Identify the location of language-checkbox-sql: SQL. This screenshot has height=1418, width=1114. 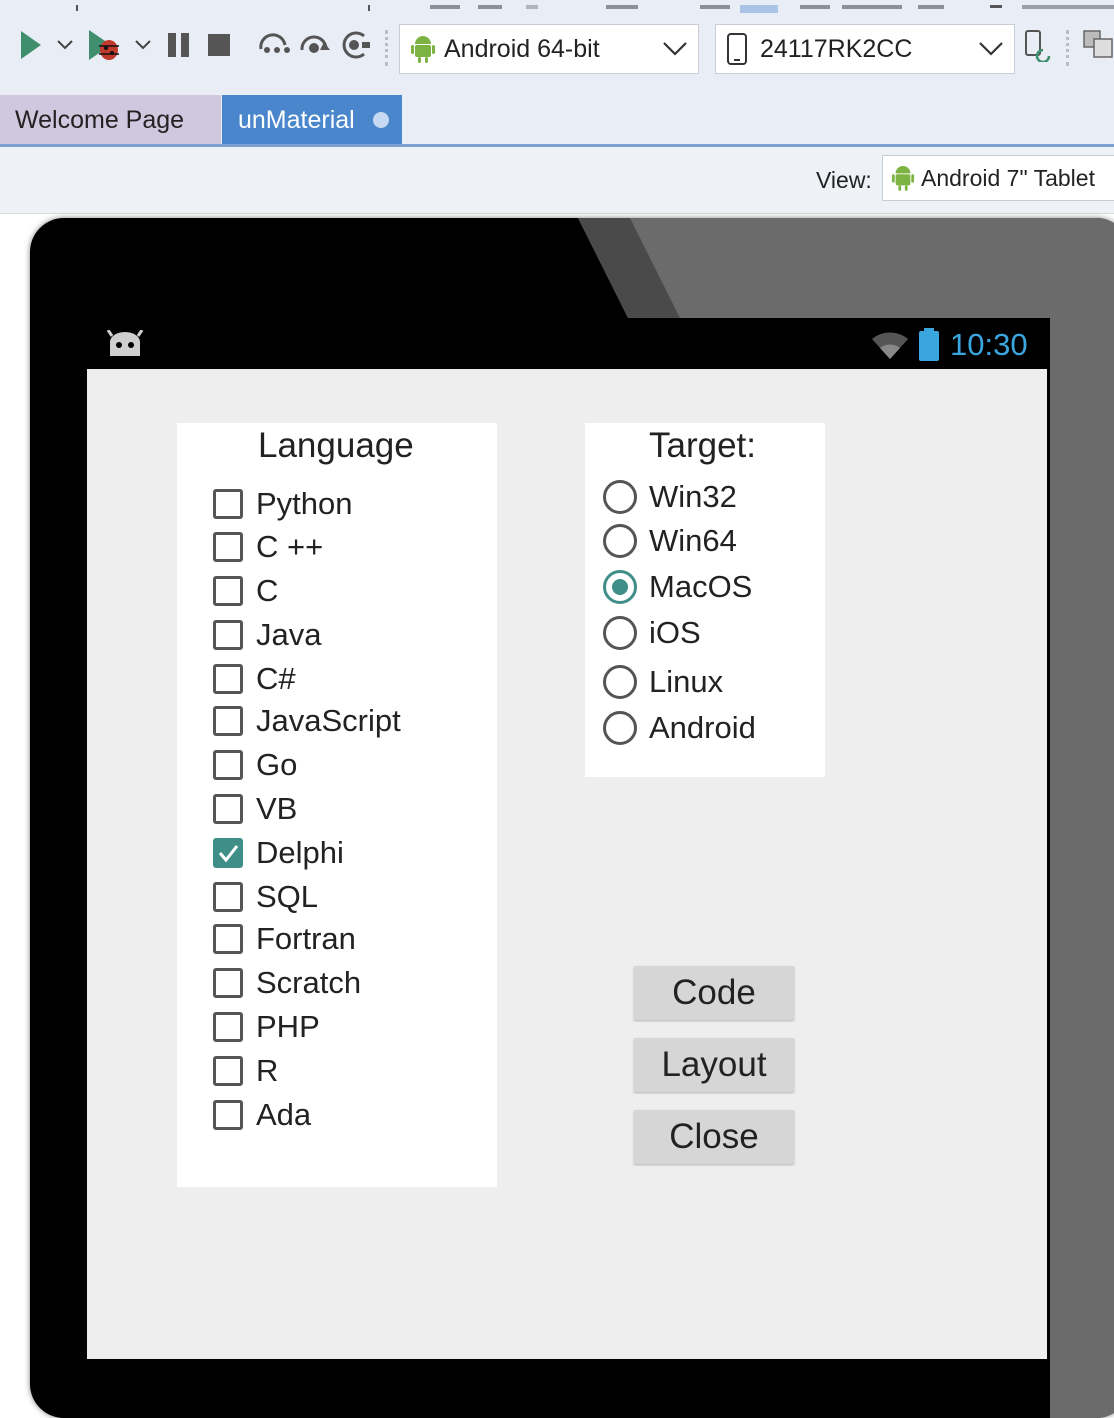
(265, 897).